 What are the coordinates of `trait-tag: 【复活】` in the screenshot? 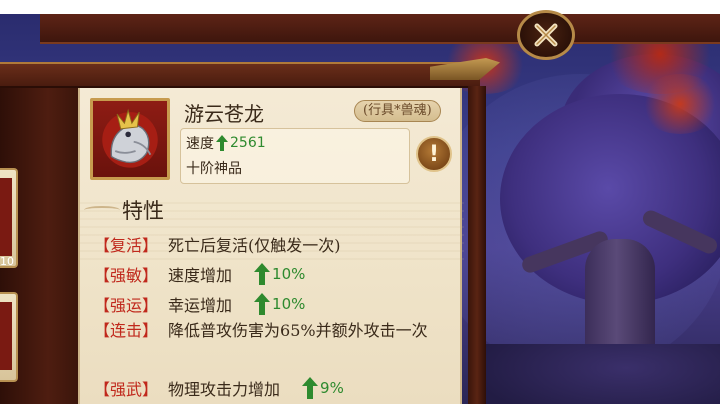 It's located at (126, 245).